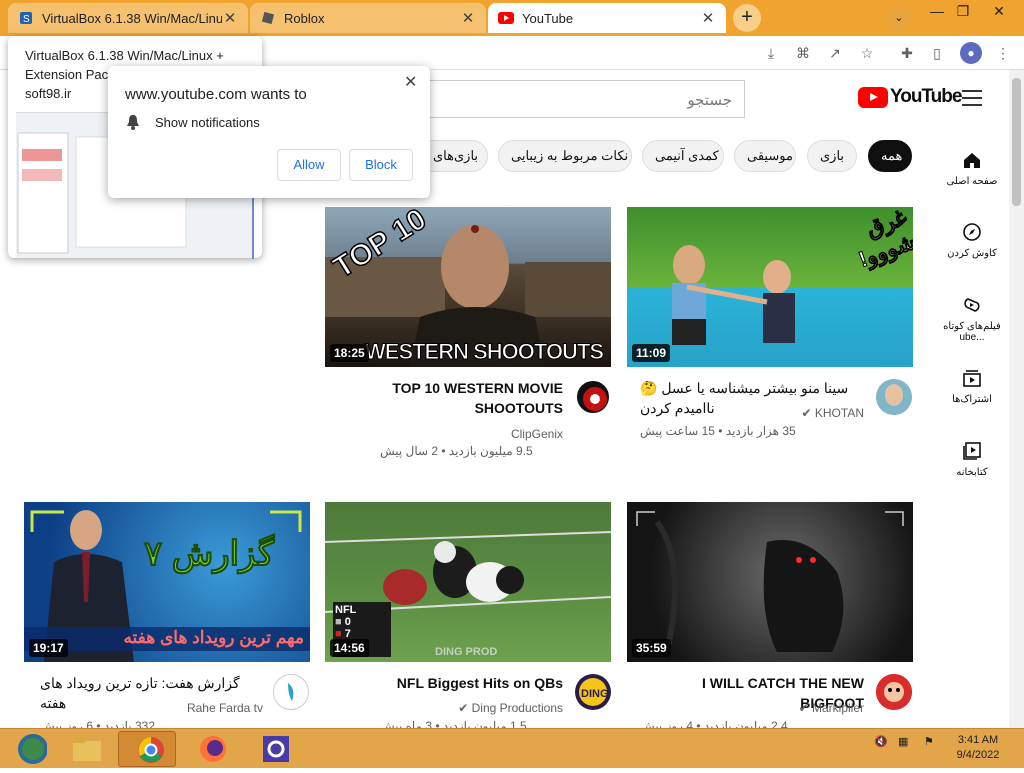 The height and width of the screenshot is (773, 1024). What do you see at coordinates (972, 472) in the screenshot?
I see `sidebar-item-label: کتابخانه` at bounding box center [972, 472].